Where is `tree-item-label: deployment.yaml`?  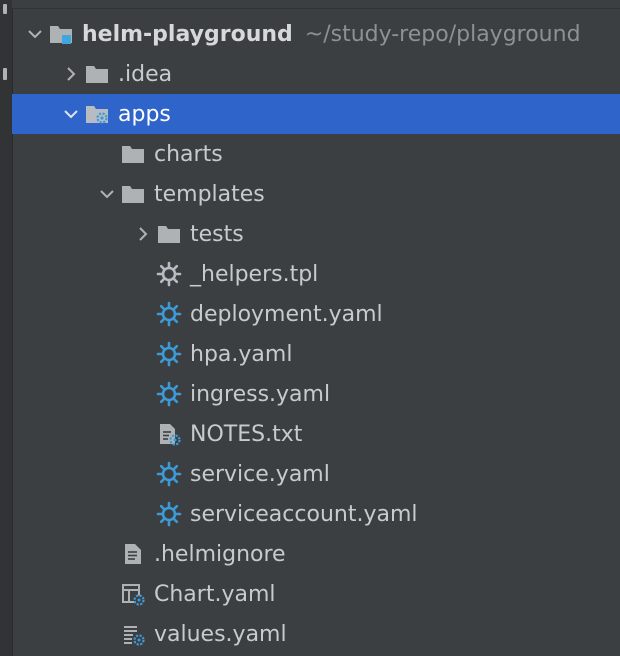
tree-item-label: deployment.yaml is located at coordinates (286, 314).